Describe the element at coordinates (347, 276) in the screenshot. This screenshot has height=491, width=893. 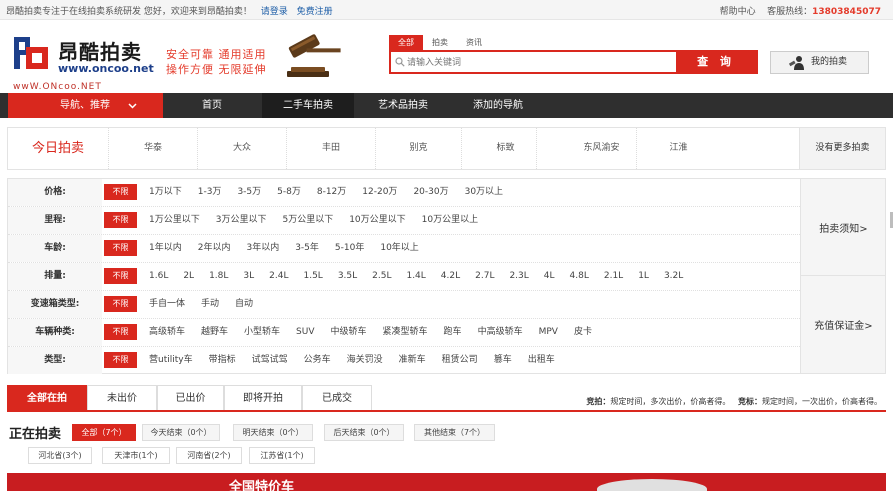
I see `filter-option: 3.5L` at that location.